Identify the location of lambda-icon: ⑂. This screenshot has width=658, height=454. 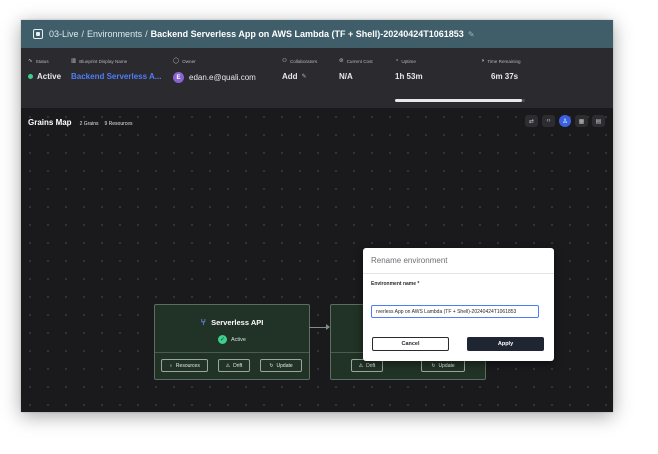
(203, 322).